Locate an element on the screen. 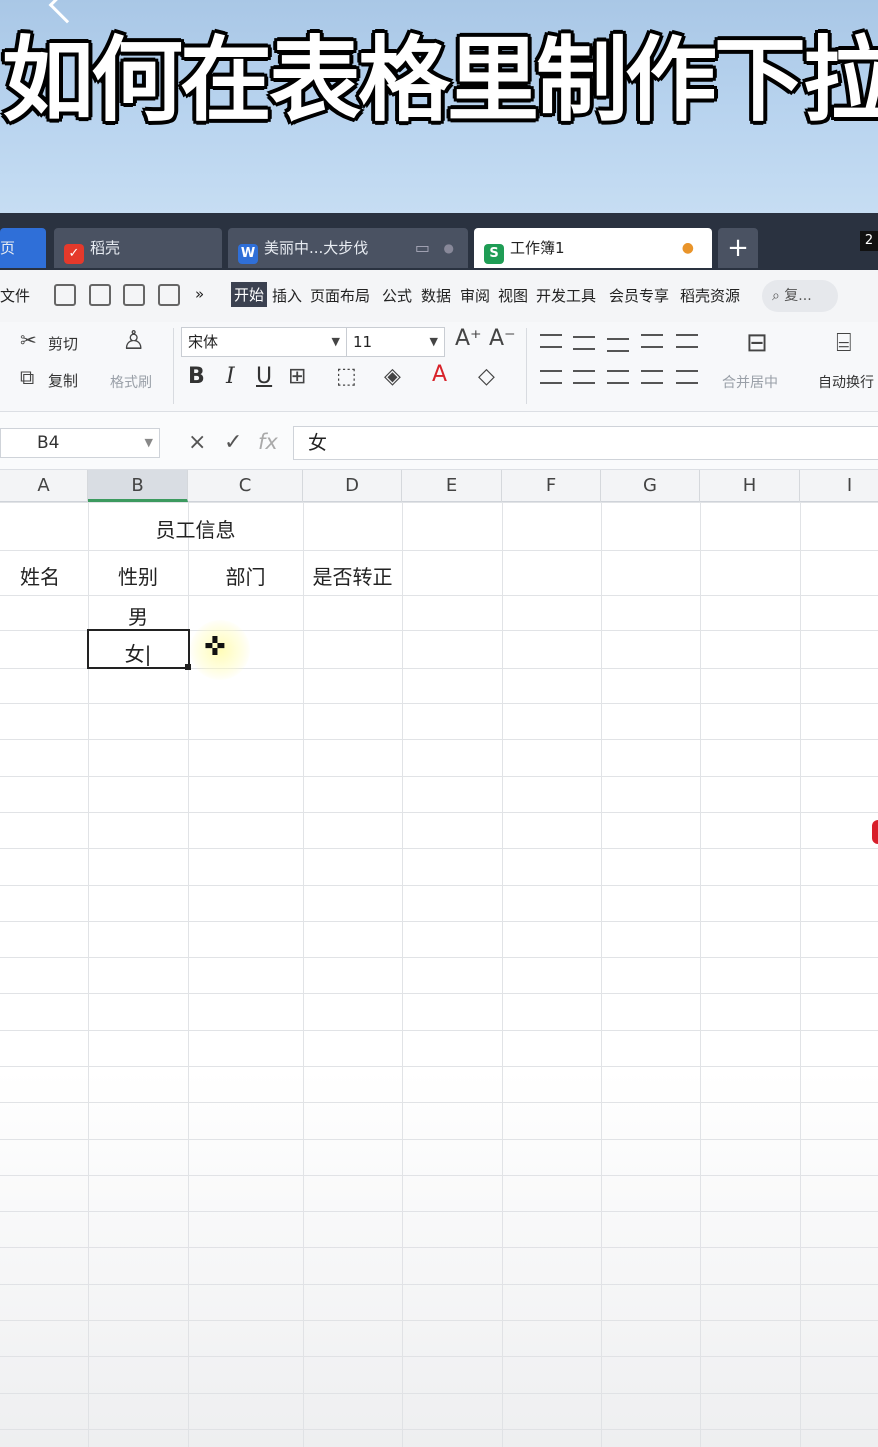  column-header-A: A is located at coordinates (44, 486).